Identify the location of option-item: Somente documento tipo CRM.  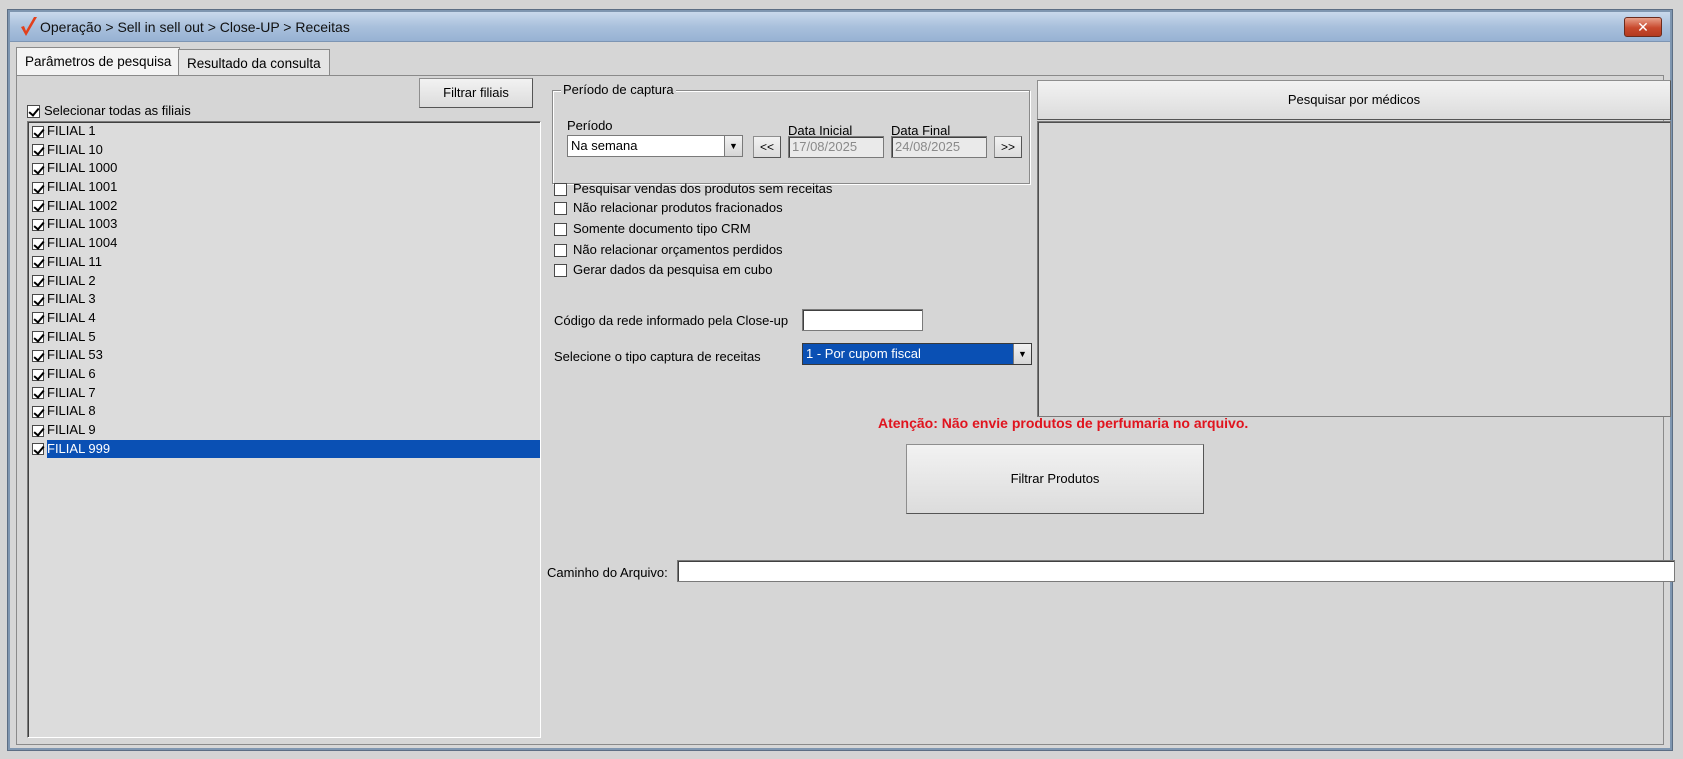
(652, 229).